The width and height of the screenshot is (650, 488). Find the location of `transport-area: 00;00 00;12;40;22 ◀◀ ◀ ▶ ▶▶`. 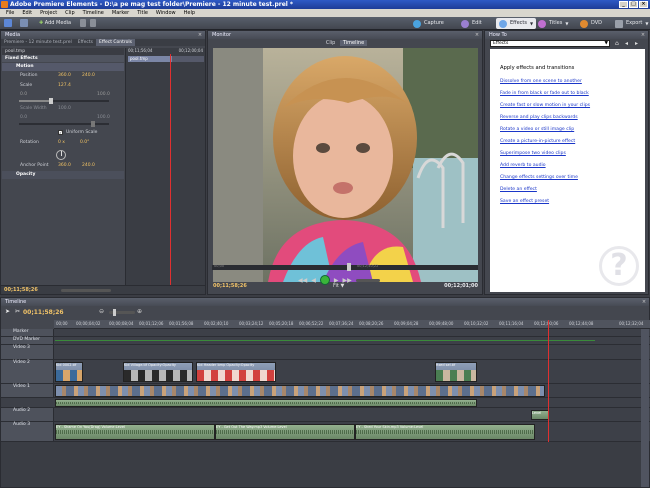

transport-area: 00;00 00;12;40;22 ◀◀ ◀ ▶ ▶▶ is located at coordinates (345, 278).